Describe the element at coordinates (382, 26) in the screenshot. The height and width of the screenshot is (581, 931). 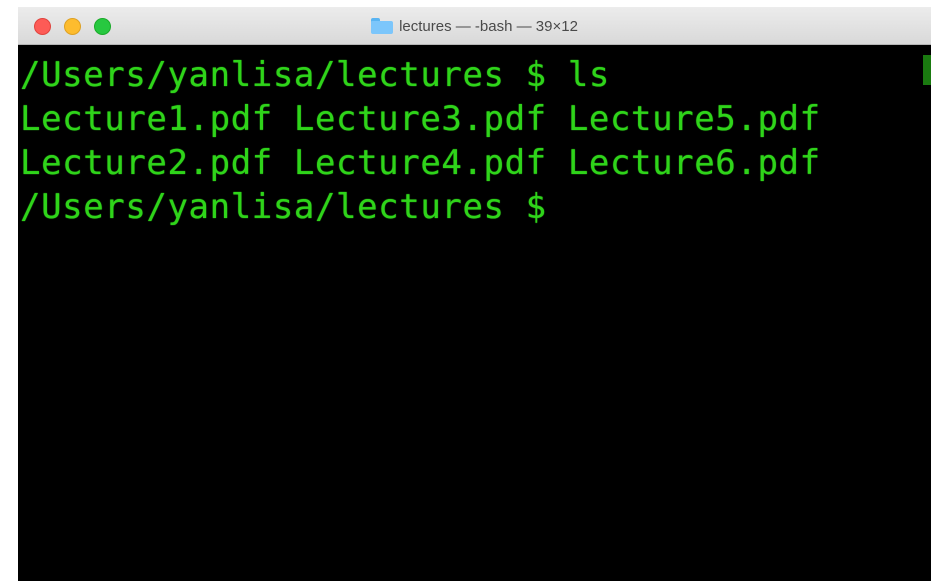
I see `folder-icon` at that location.